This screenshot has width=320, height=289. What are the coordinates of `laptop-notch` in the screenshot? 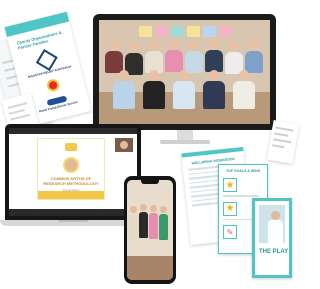 It's located at (73, 221).